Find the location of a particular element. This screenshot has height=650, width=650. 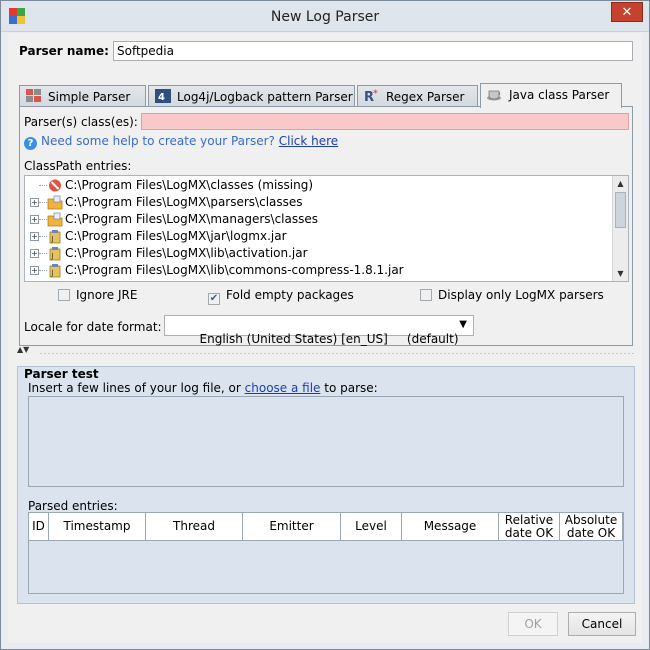

column-header-timestamp: Timestamp is located at coordinates (97, 527).